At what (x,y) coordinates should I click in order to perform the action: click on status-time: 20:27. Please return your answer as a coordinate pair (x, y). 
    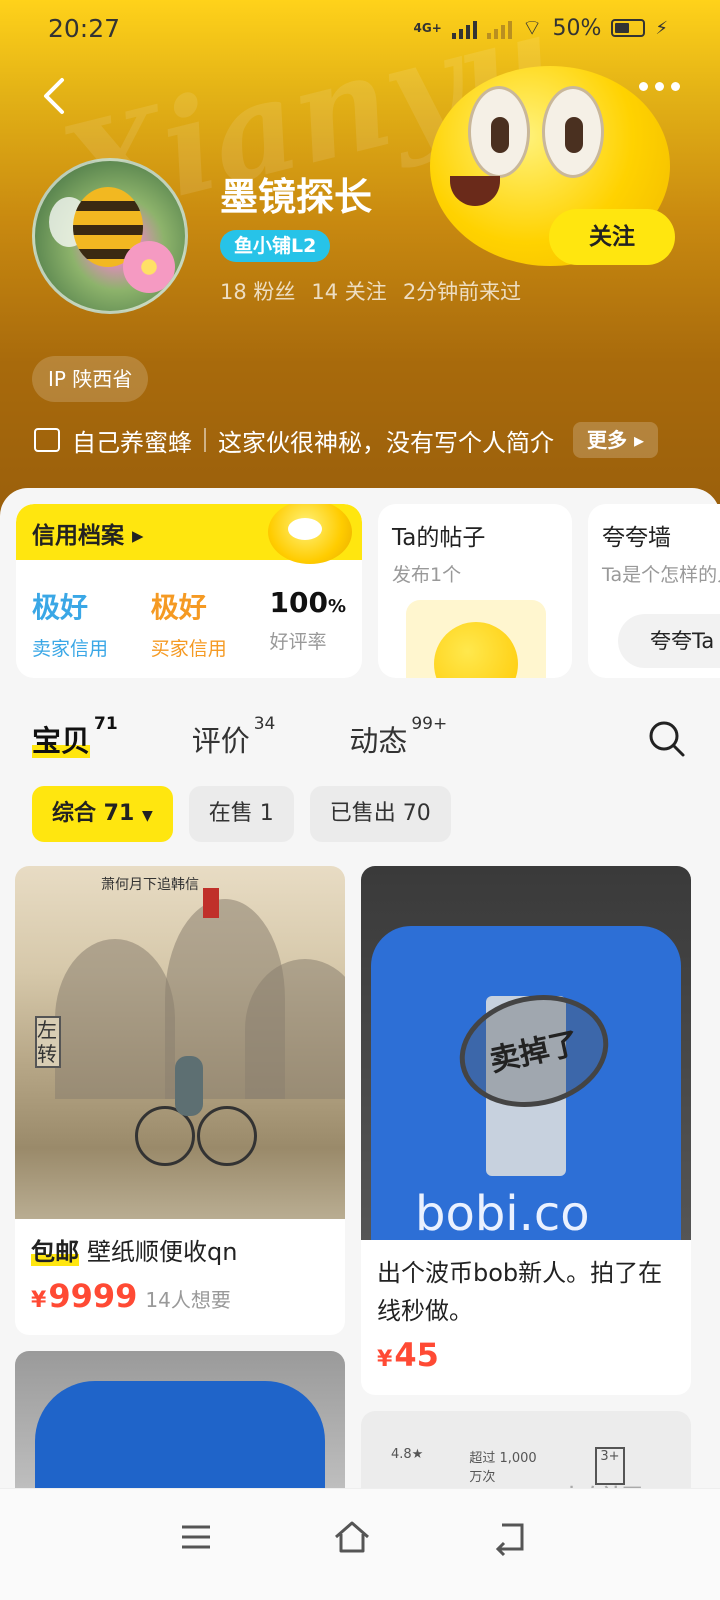
    Looking at the image, I should click on (84, 28).